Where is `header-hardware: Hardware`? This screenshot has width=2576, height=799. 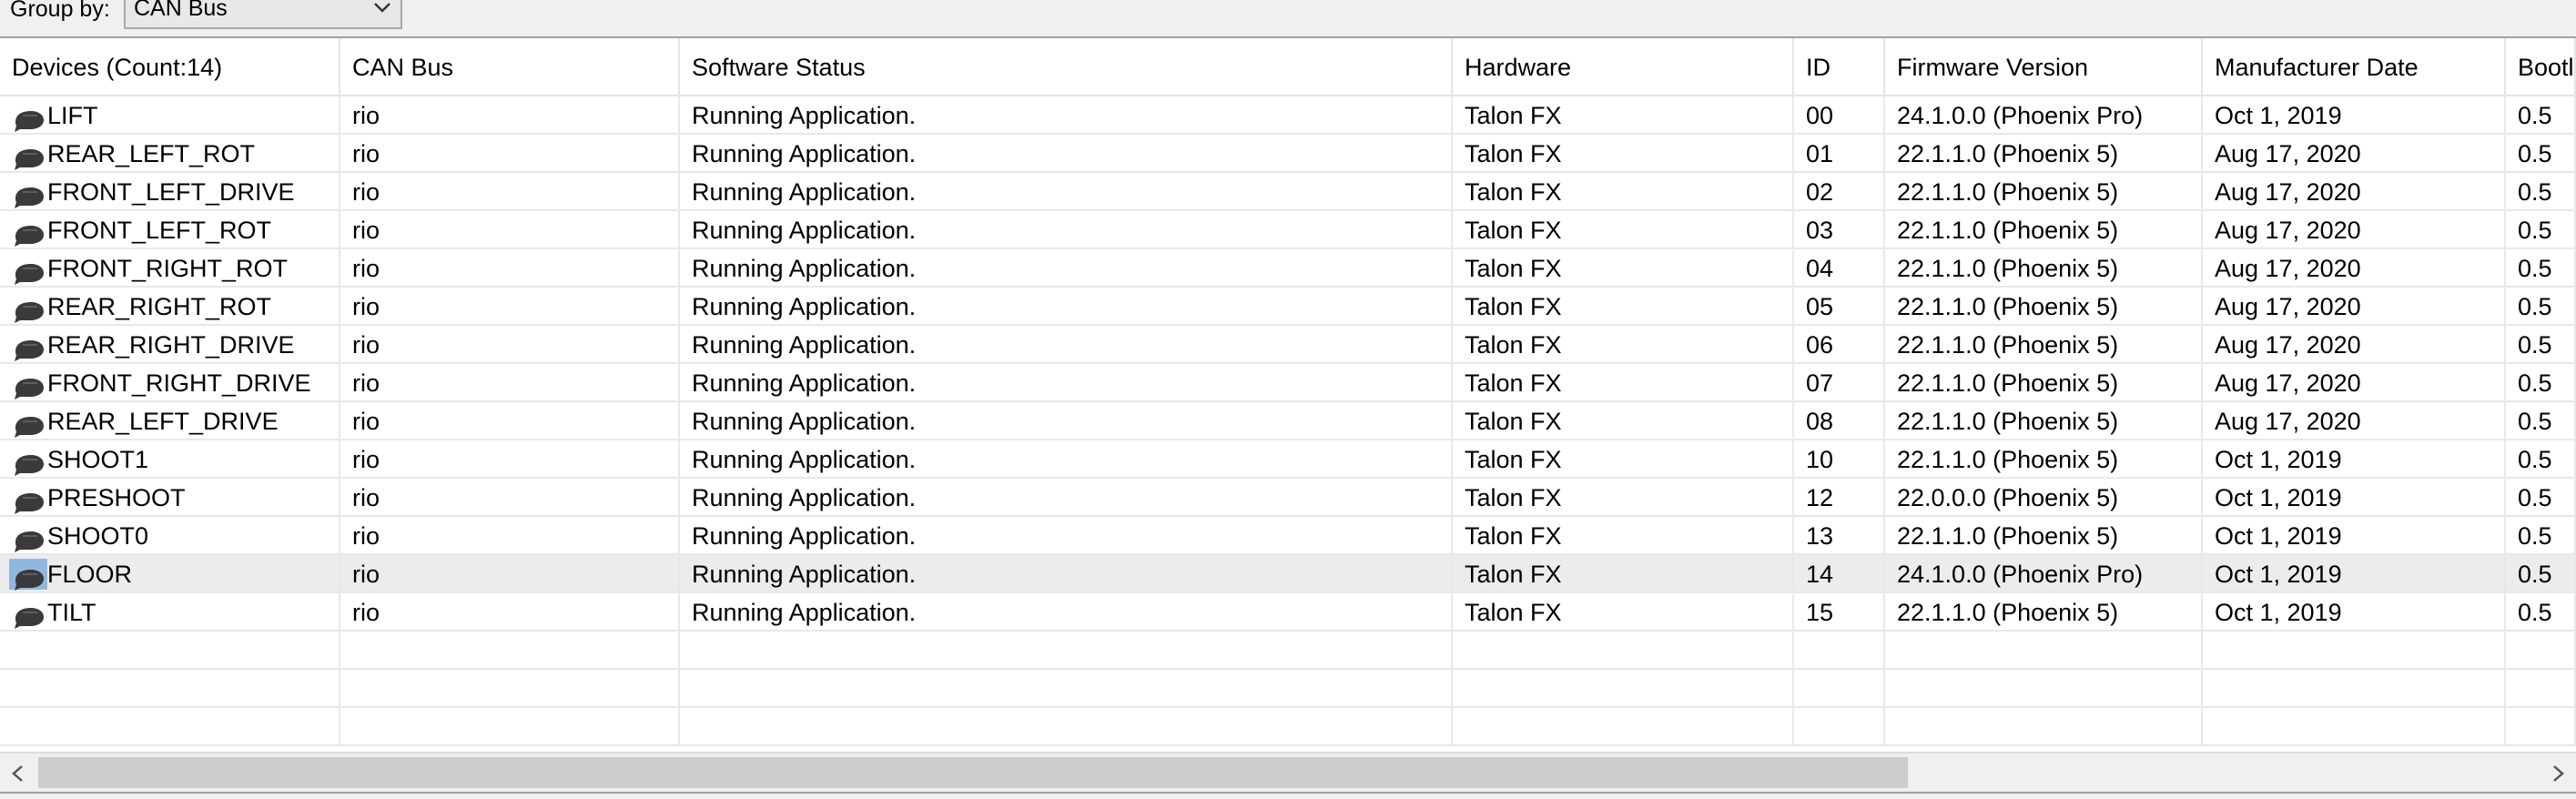 header-hardware: Hardware is located at coordinates (1623, 67).